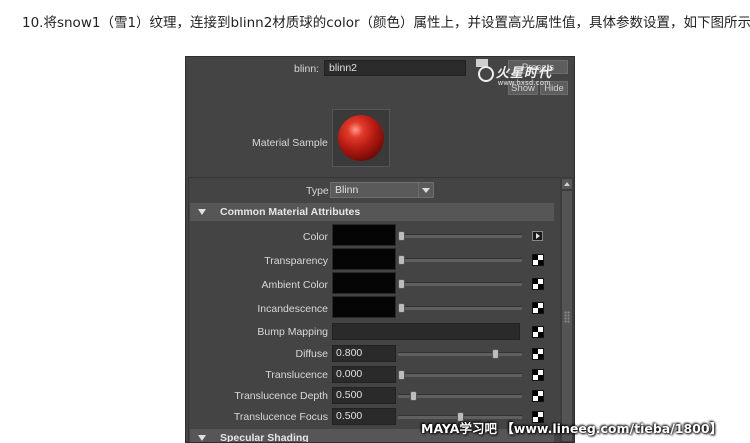  Describe the element at coordinates (294, 285) in the screenshot. I see `ambient-color-label: Ambient Color` at that location.